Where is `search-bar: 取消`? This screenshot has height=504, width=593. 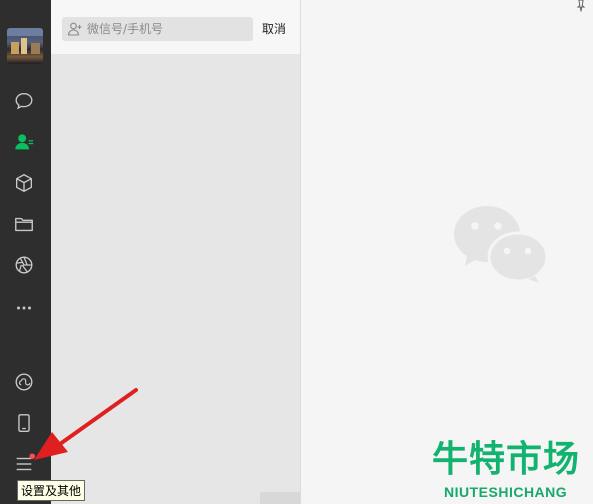
search-bar: 取消 is located at coordinates (175, 27).